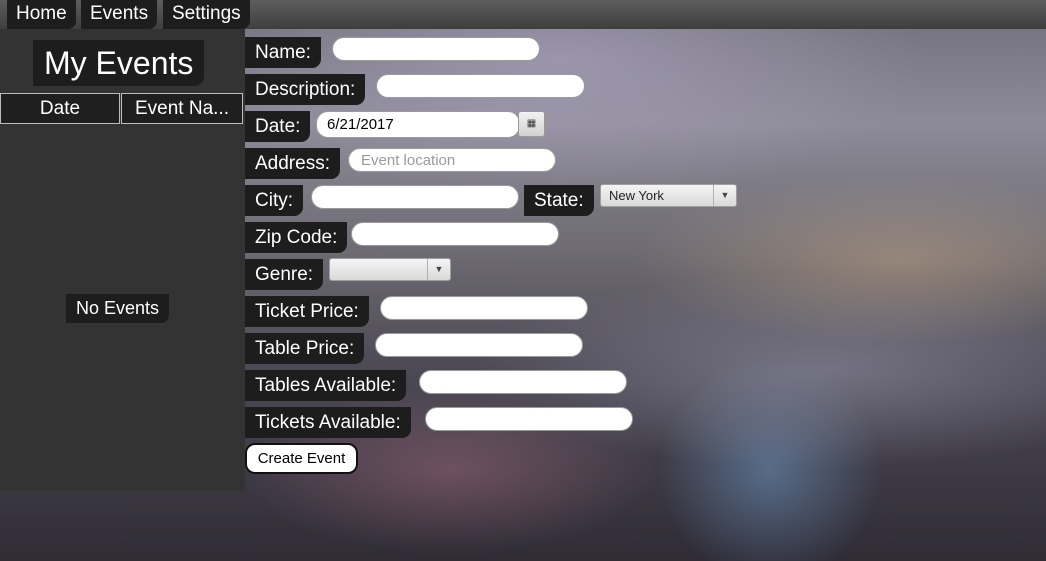 The height and width of the screenshot is (561, 1046). Describe the element at coordinates (118, 308) in the screenshot. I see `empty-events-message: No Events` at that location.